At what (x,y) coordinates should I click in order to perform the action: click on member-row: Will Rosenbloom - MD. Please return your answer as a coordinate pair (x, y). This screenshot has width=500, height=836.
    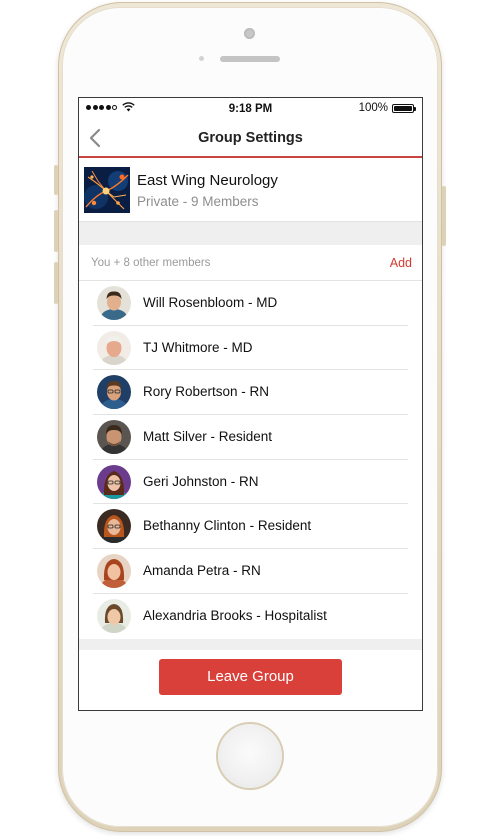
    Looking at the image, I should click on (250, 303).